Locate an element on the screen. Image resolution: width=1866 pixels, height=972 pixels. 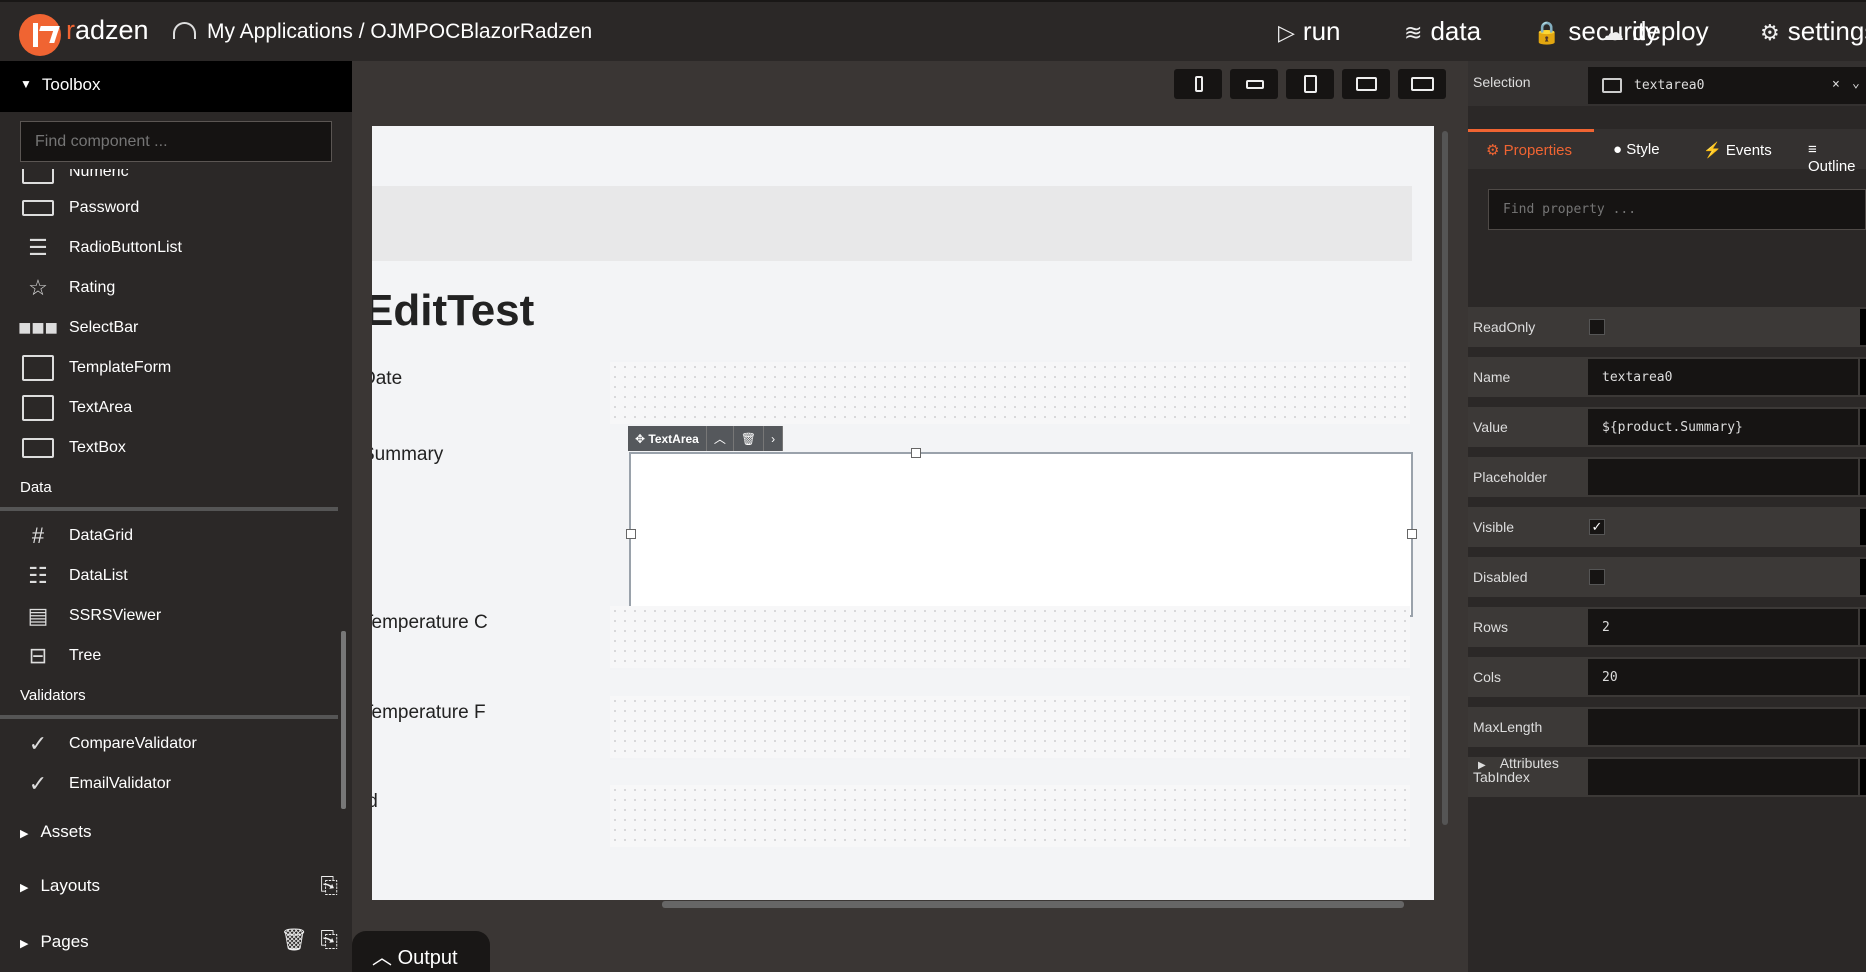
new-layout-icon: ⎘ is located at coordinates (329, 886).